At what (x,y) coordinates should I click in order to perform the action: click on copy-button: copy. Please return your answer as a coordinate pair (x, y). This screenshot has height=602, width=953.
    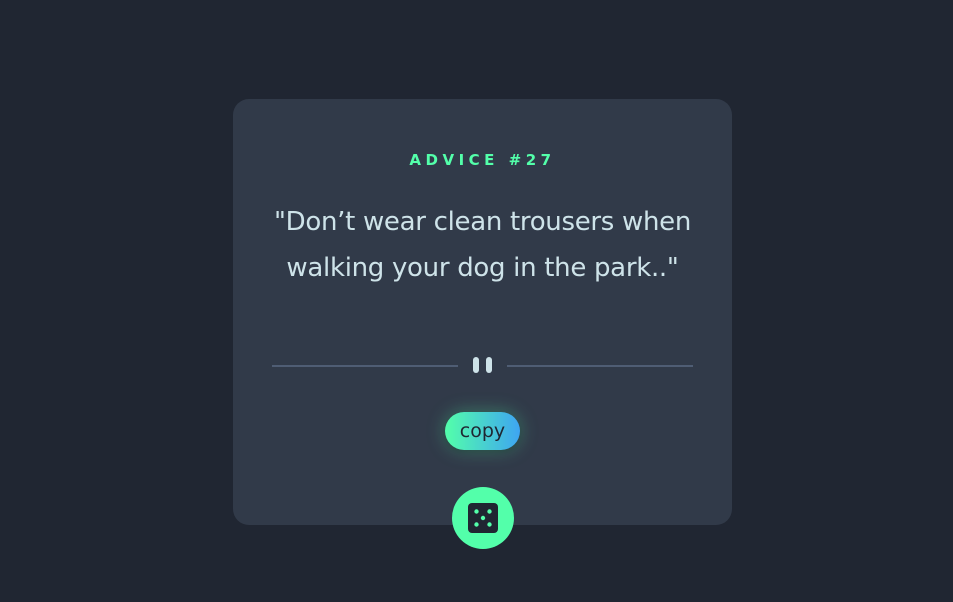
    Looking at the image, I should click on (482, 431).